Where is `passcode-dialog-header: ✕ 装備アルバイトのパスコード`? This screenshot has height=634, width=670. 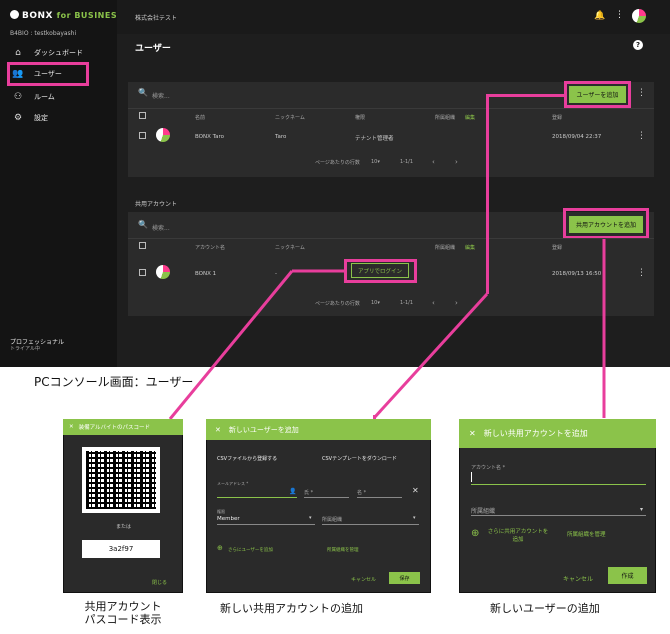
passcode-dialog-header: ✕ 装備アルバイトのパスコード is located at coordinates (123, 427).